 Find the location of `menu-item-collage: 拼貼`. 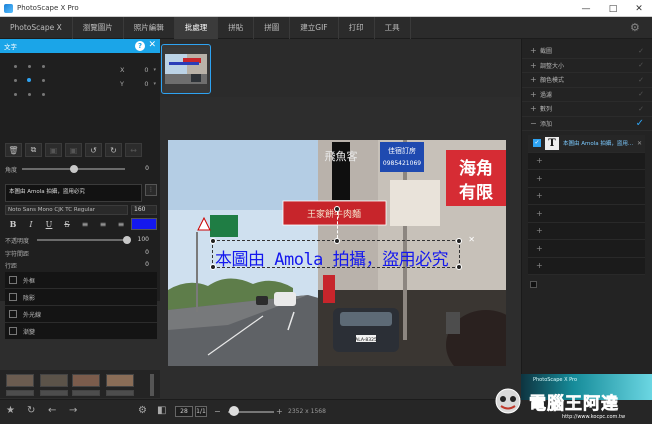

menu-item-collage: 拼貼 is located at coordinates (236, 27).